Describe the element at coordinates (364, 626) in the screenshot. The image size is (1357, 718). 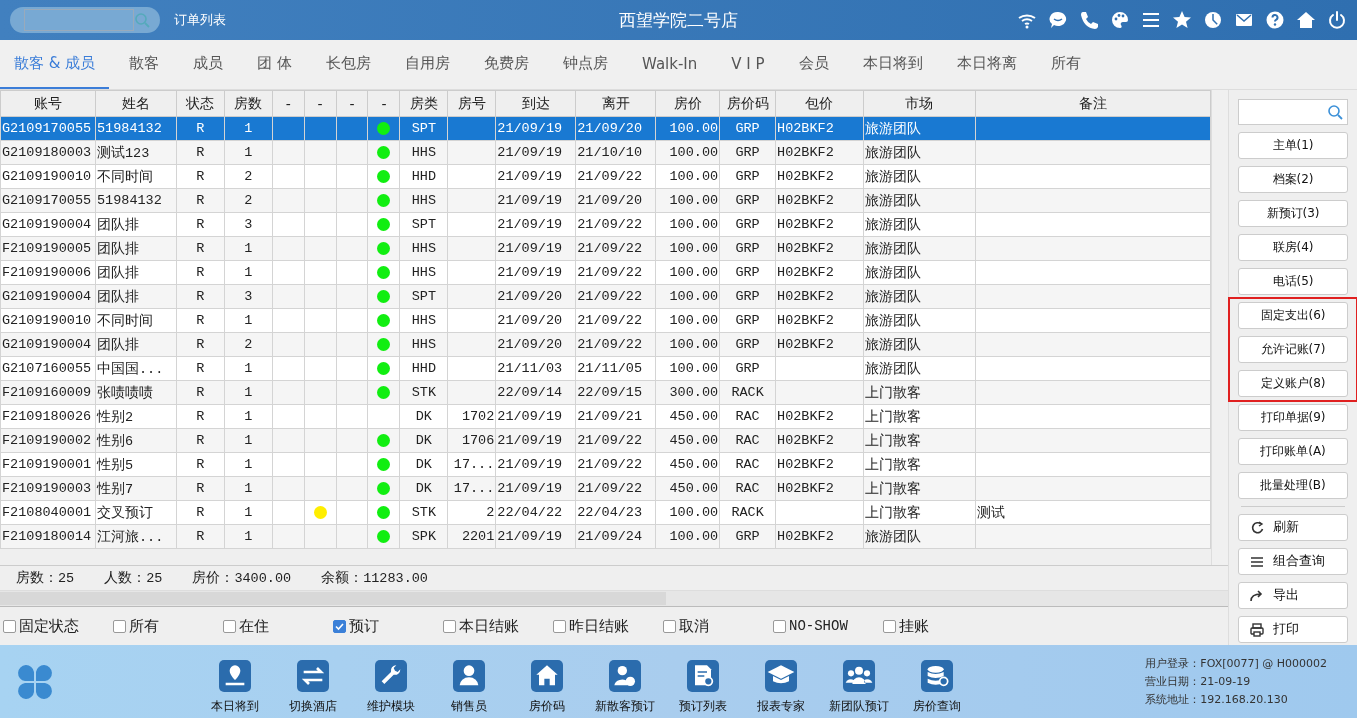
I see `checkbox-label: 预订` at that location.